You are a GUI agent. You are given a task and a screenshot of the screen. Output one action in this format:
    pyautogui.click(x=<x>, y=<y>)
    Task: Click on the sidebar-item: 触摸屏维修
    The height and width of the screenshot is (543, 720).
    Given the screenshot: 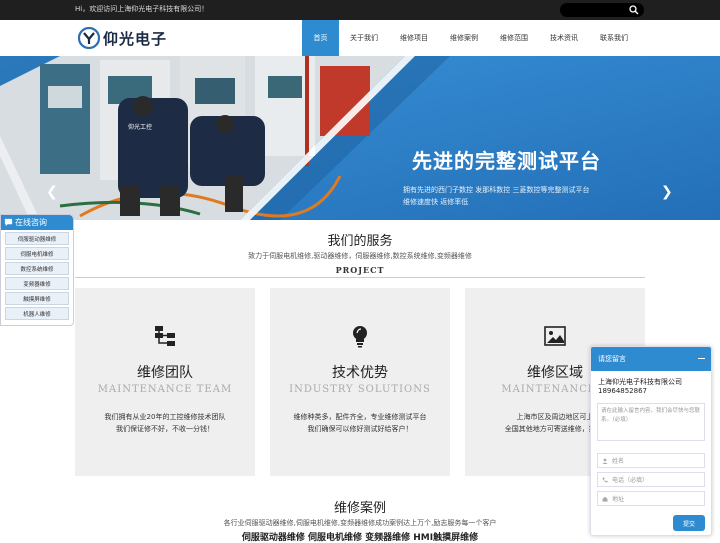 What is the action you would take?
    pyautogui.click(x=37, y=298)
    